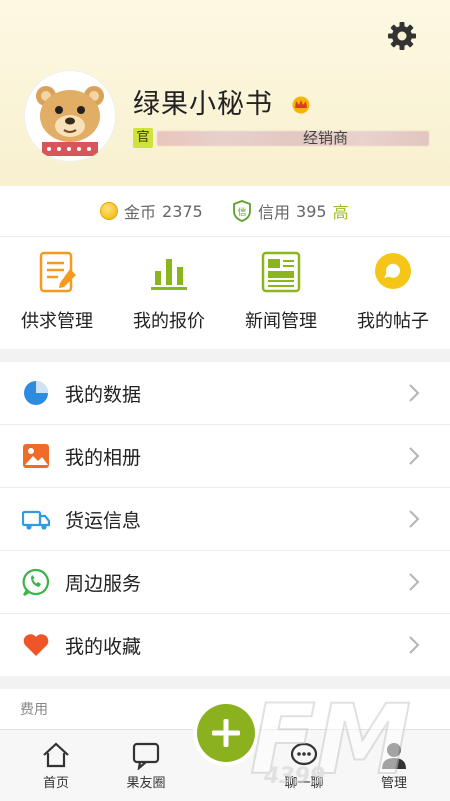 The height and width of the screenshot is (801, 450). Describe the element at coordinates (169, 321) in the screenshot. I see `quick-action-label: 我的报价` at that location.